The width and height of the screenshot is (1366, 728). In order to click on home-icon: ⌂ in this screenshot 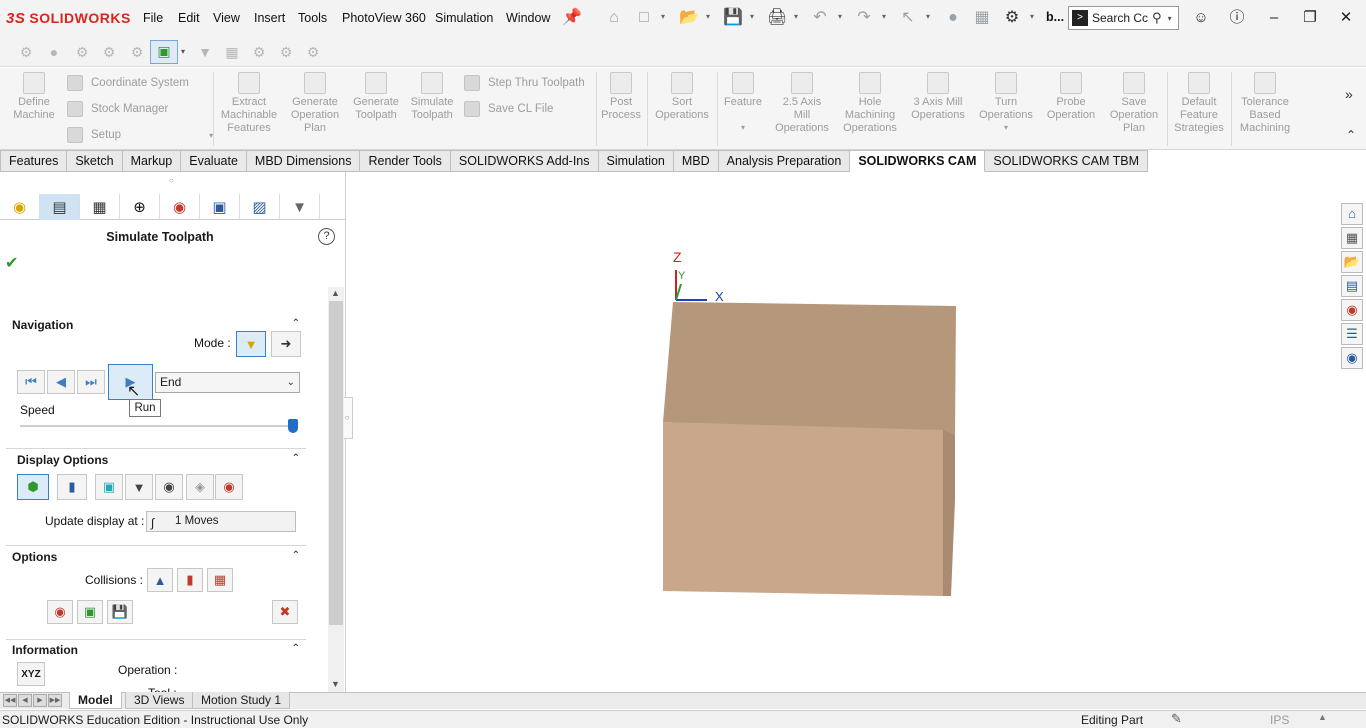, I will do `click(614, 18)`.